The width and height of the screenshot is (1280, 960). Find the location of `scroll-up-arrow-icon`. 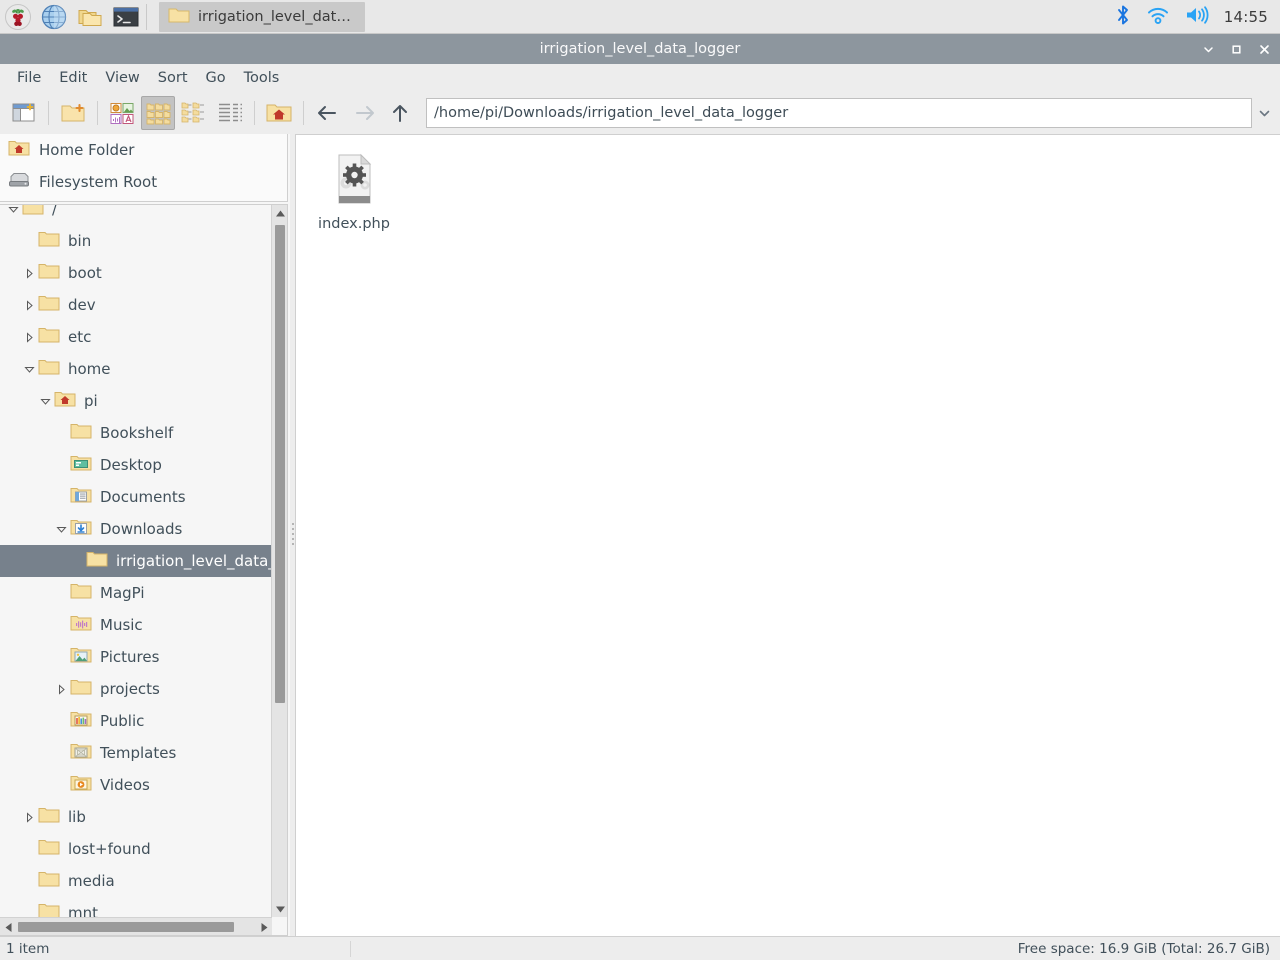

scroll-up-arrow-icon is located at coordinates (279, 213).